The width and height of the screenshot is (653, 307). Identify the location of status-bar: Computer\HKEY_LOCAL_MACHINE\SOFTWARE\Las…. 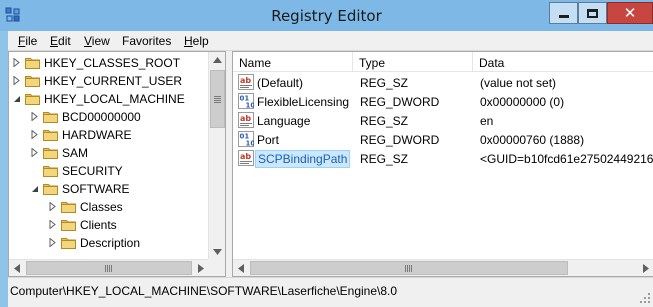
(330, 292).